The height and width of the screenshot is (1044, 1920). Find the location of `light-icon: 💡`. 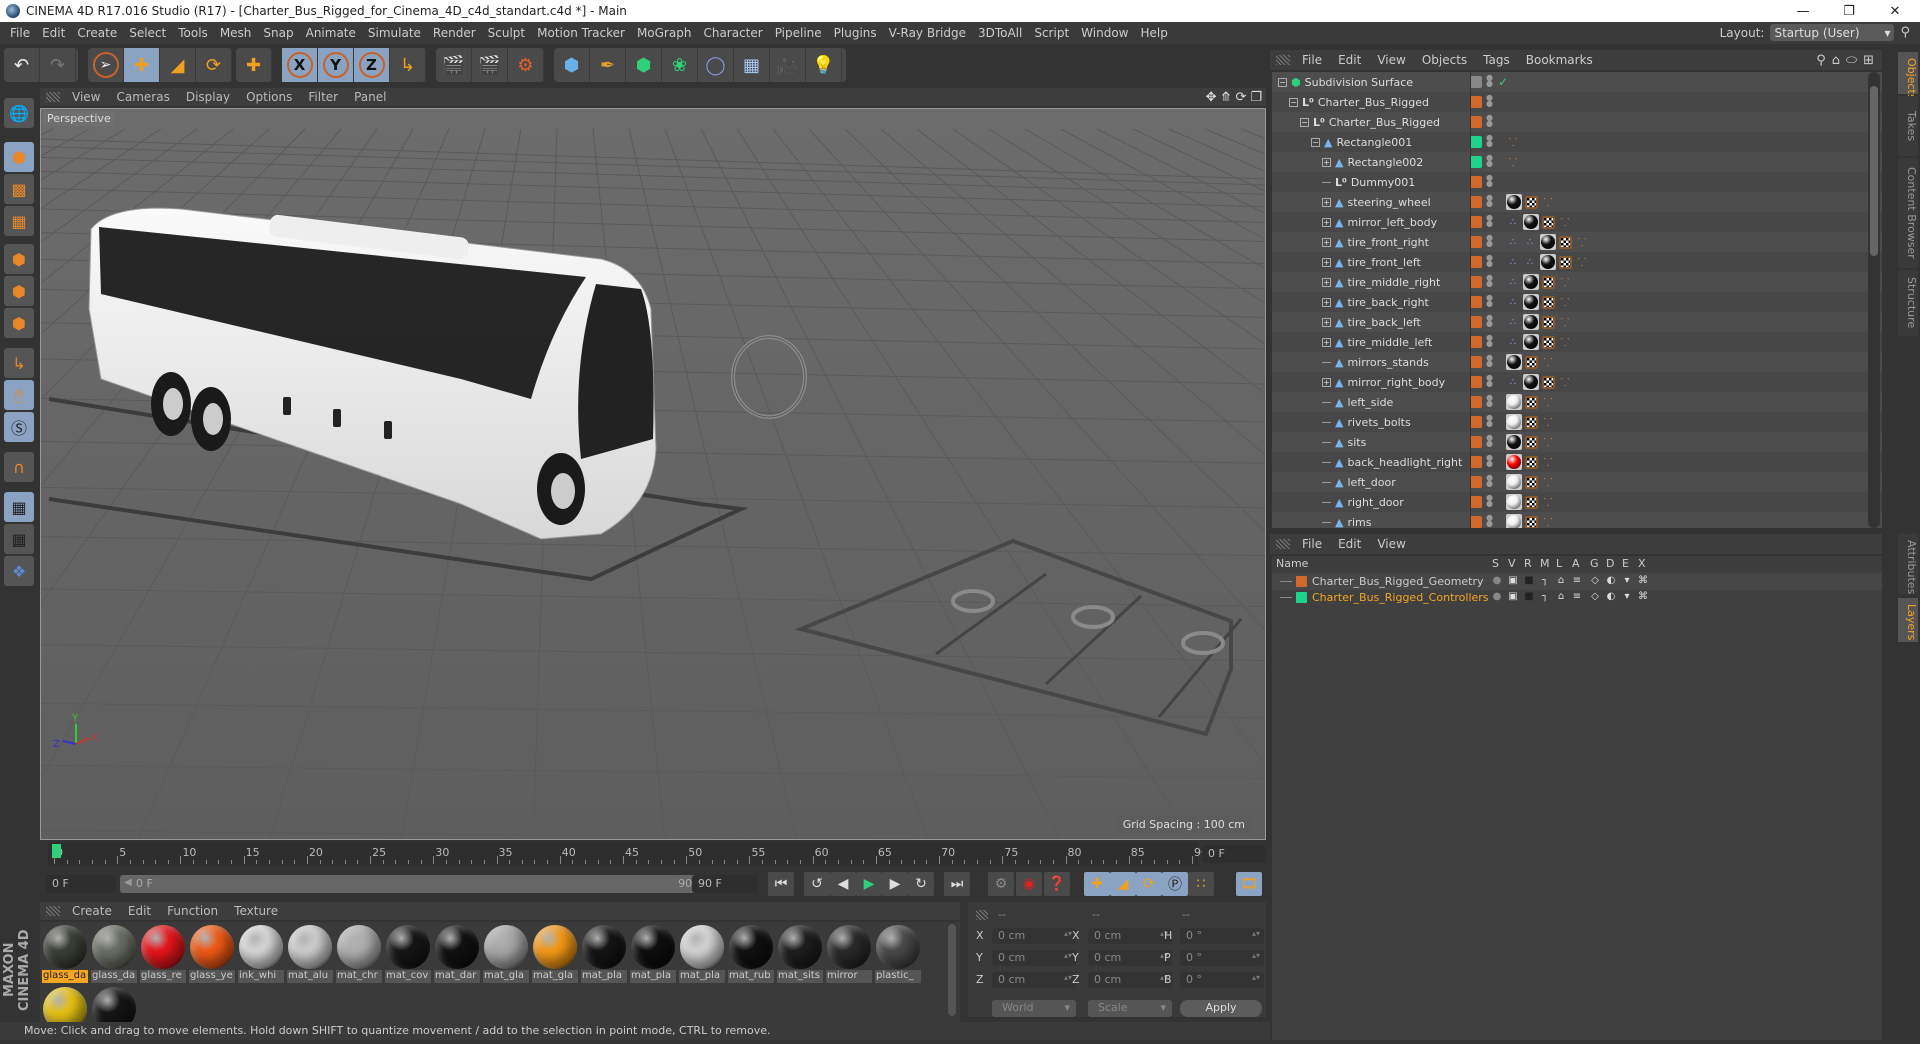

light-icon: 💡 is located at coordinates (824, 65).